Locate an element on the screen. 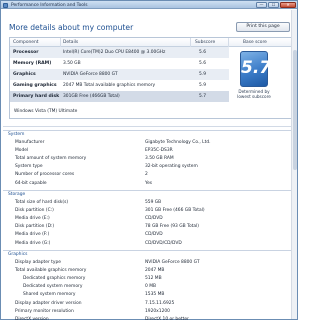 This screenshot has width=320, height=320. base-score-value: 5.7 is located at coordinates (256, 68).